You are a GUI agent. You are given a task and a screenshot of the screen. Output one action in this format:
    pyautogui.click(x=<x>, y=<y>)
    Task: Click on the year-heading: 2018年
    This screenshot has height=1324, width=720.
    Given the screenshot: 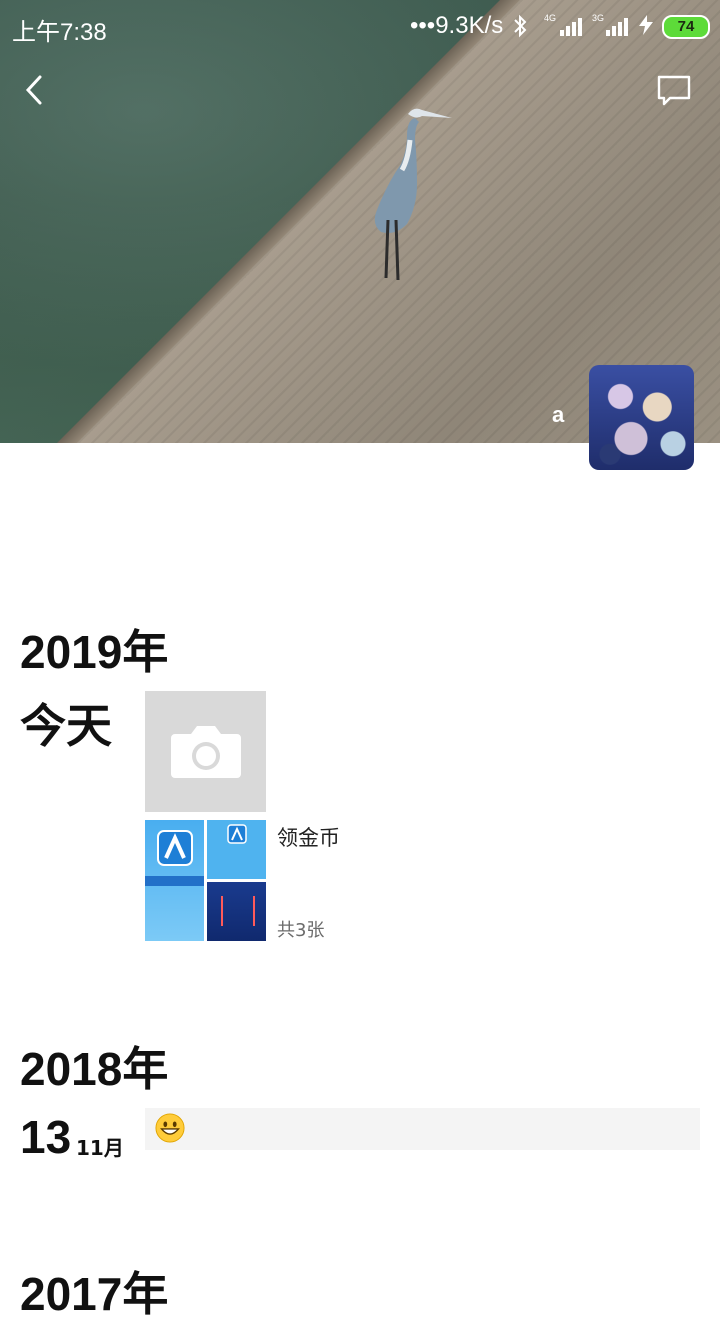 What is the action you would take?
    pyautogui.click(x=94, y=1069)
    